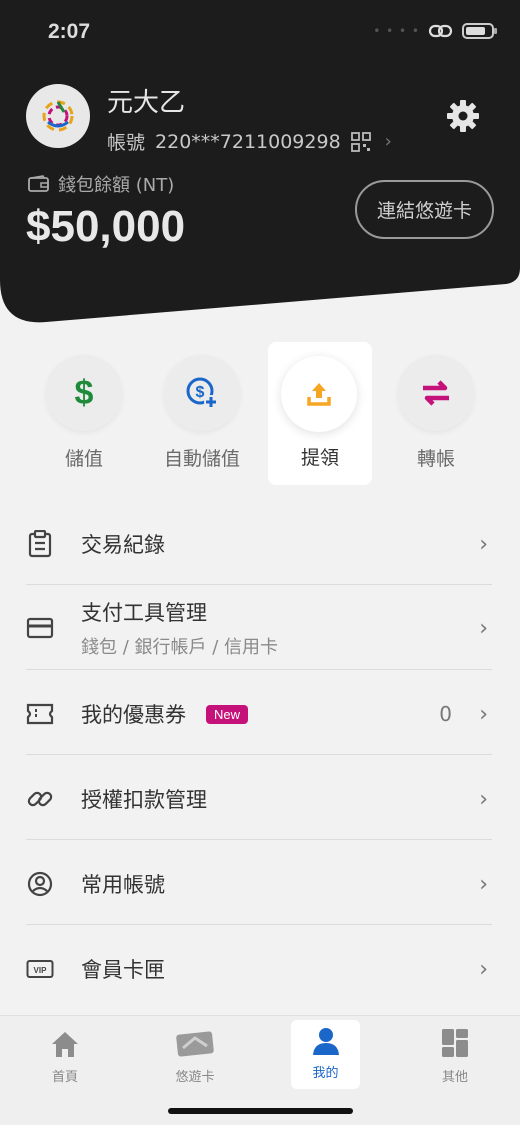  What do you see at coordinates (123, 970) in the screenshot?
I see `menu-membership-cards-title: 會員卡匣` at bounding box center [123, 970].